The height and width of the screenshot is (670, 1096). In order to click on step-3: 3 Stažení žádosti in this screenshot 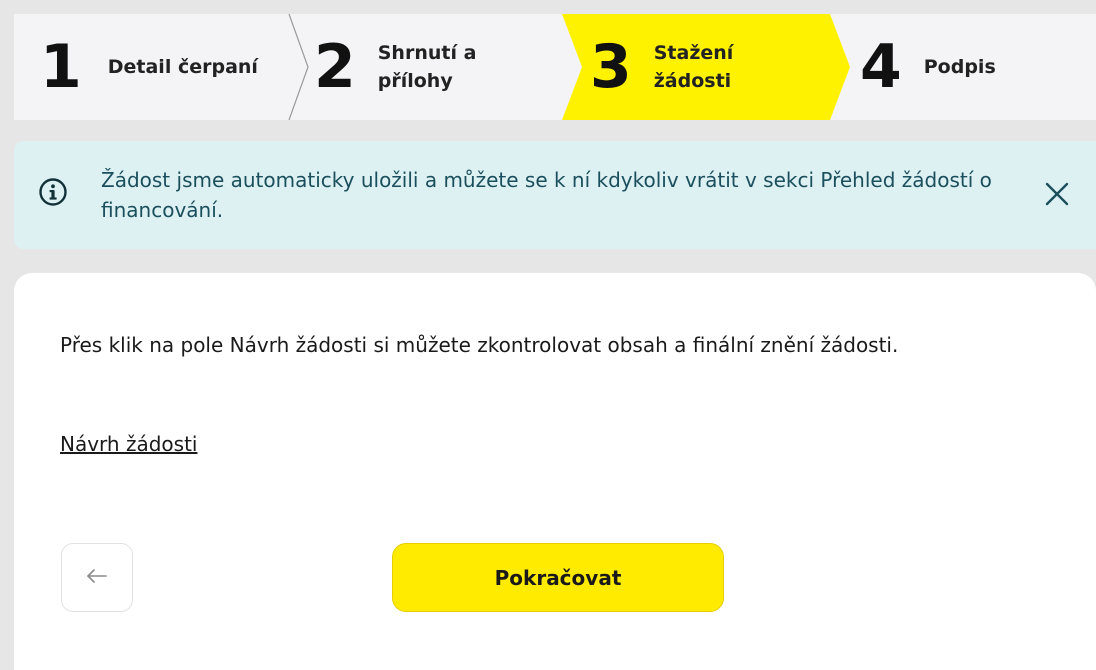, I will do `click(667, 67)`.